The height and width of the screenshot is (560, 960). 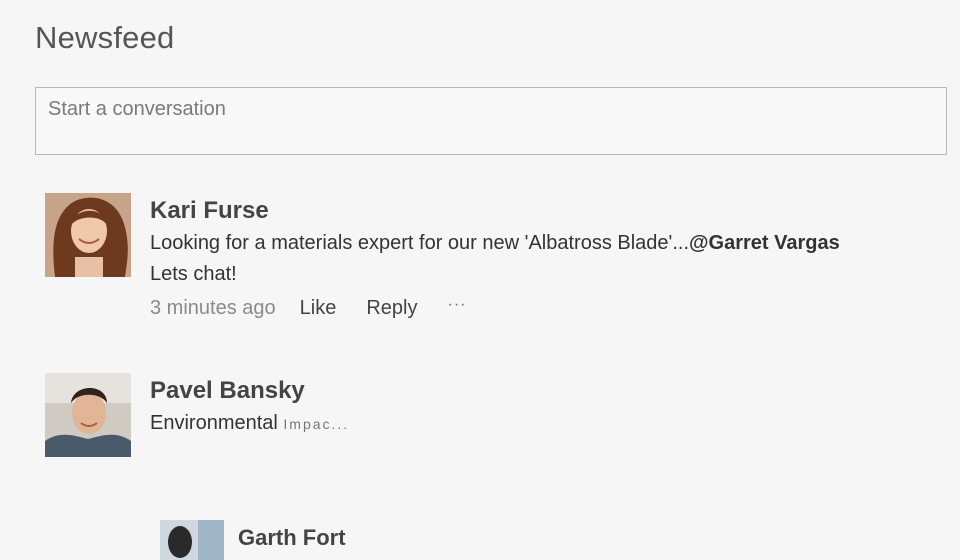 What do you see at coordinates (550, 391) in the screenshot?
I see `post-author: Pavel Bansky` at bounding box center [550, 391].